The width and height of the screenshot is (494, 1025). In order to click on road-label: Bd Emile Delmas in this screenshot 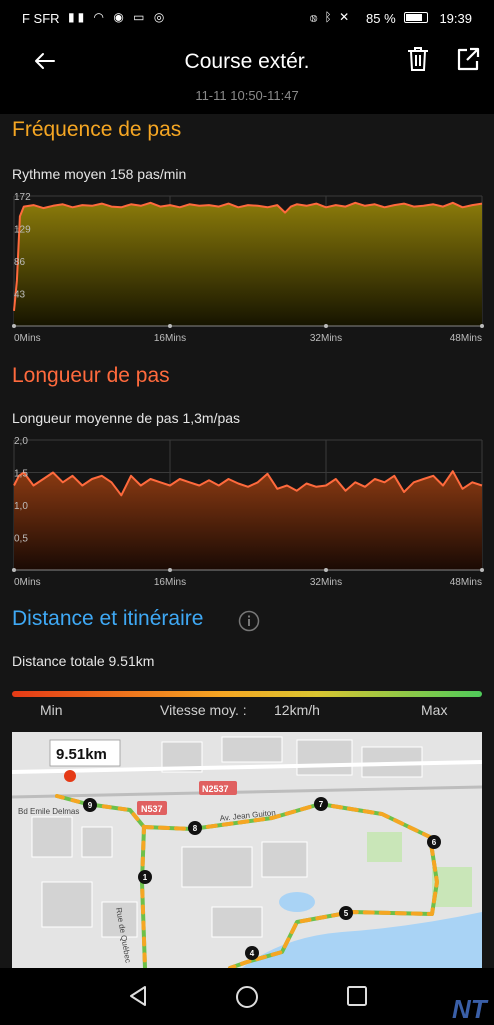, I will do `click(48, 811)`.